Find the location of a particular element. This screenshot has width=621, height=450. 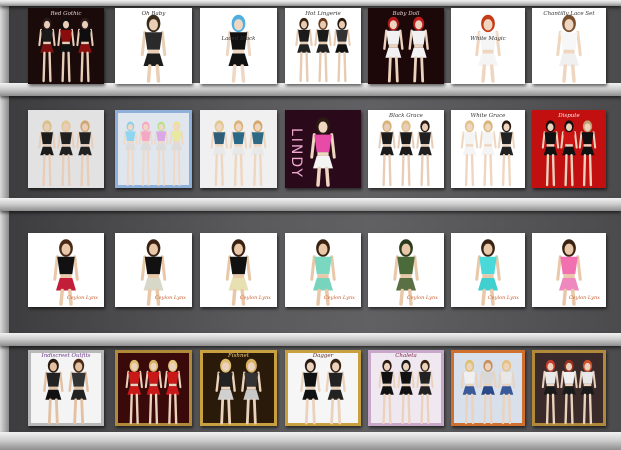

poster-caption: Hot Lingerie is located at coordinates (323, 14).